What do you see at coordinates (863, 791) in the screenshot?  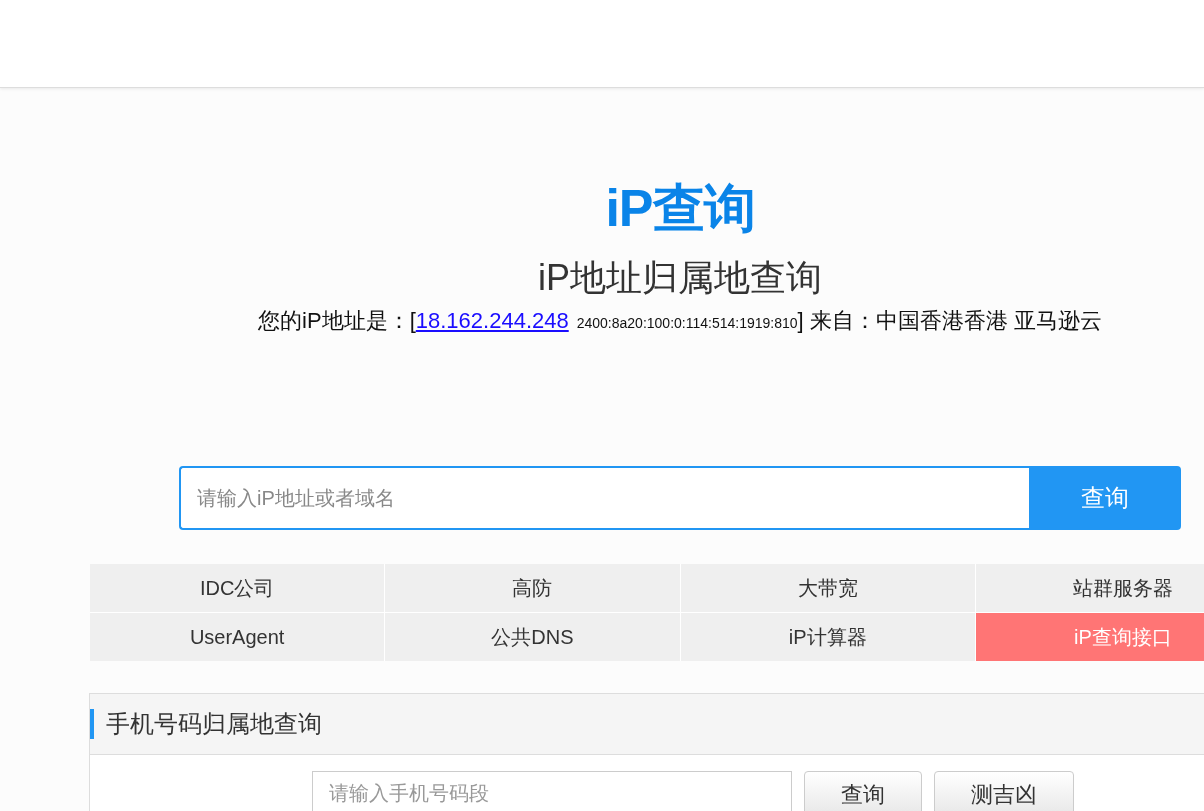 I see `panel-button: 查询` at bounding box center [863, 791].